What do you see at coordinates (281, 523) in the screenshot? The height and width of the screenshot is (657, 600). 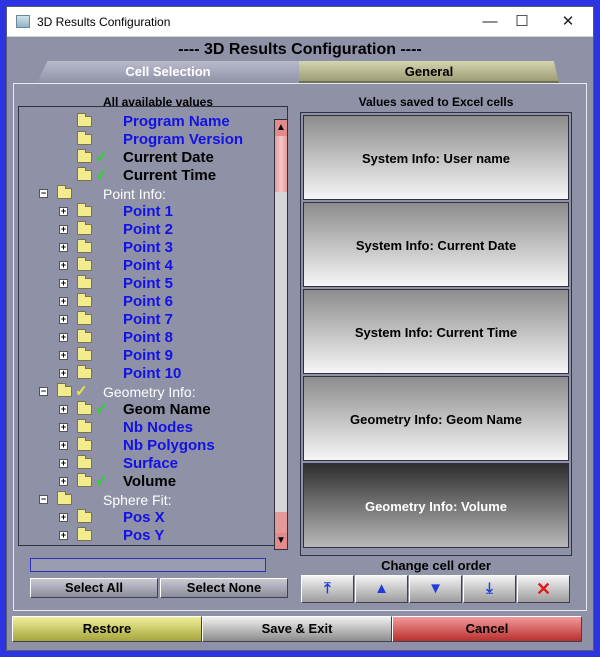 I see `scroll-track` at bounding box center [281, 523].